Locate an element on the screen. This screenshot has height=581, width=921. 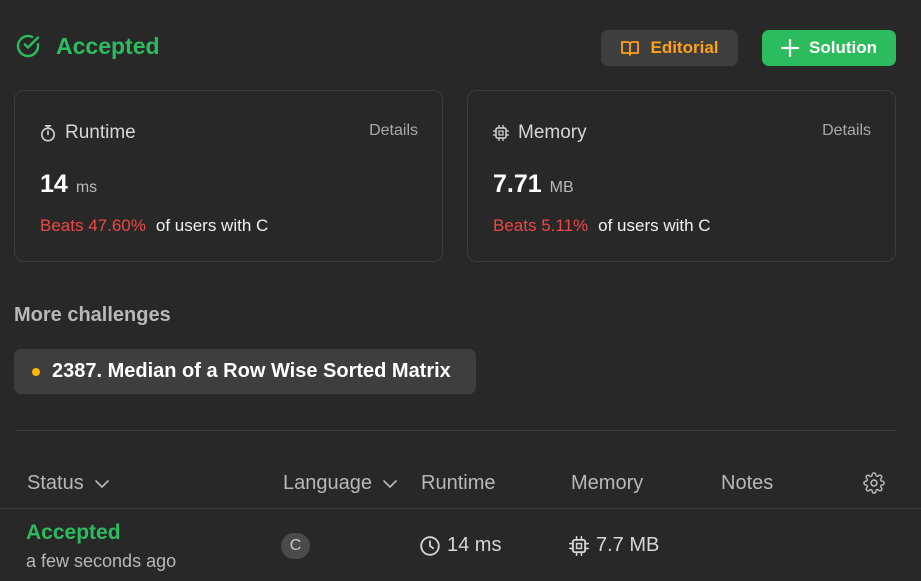
row-memory: 7.7 MB is located at coordinates (613, 545).